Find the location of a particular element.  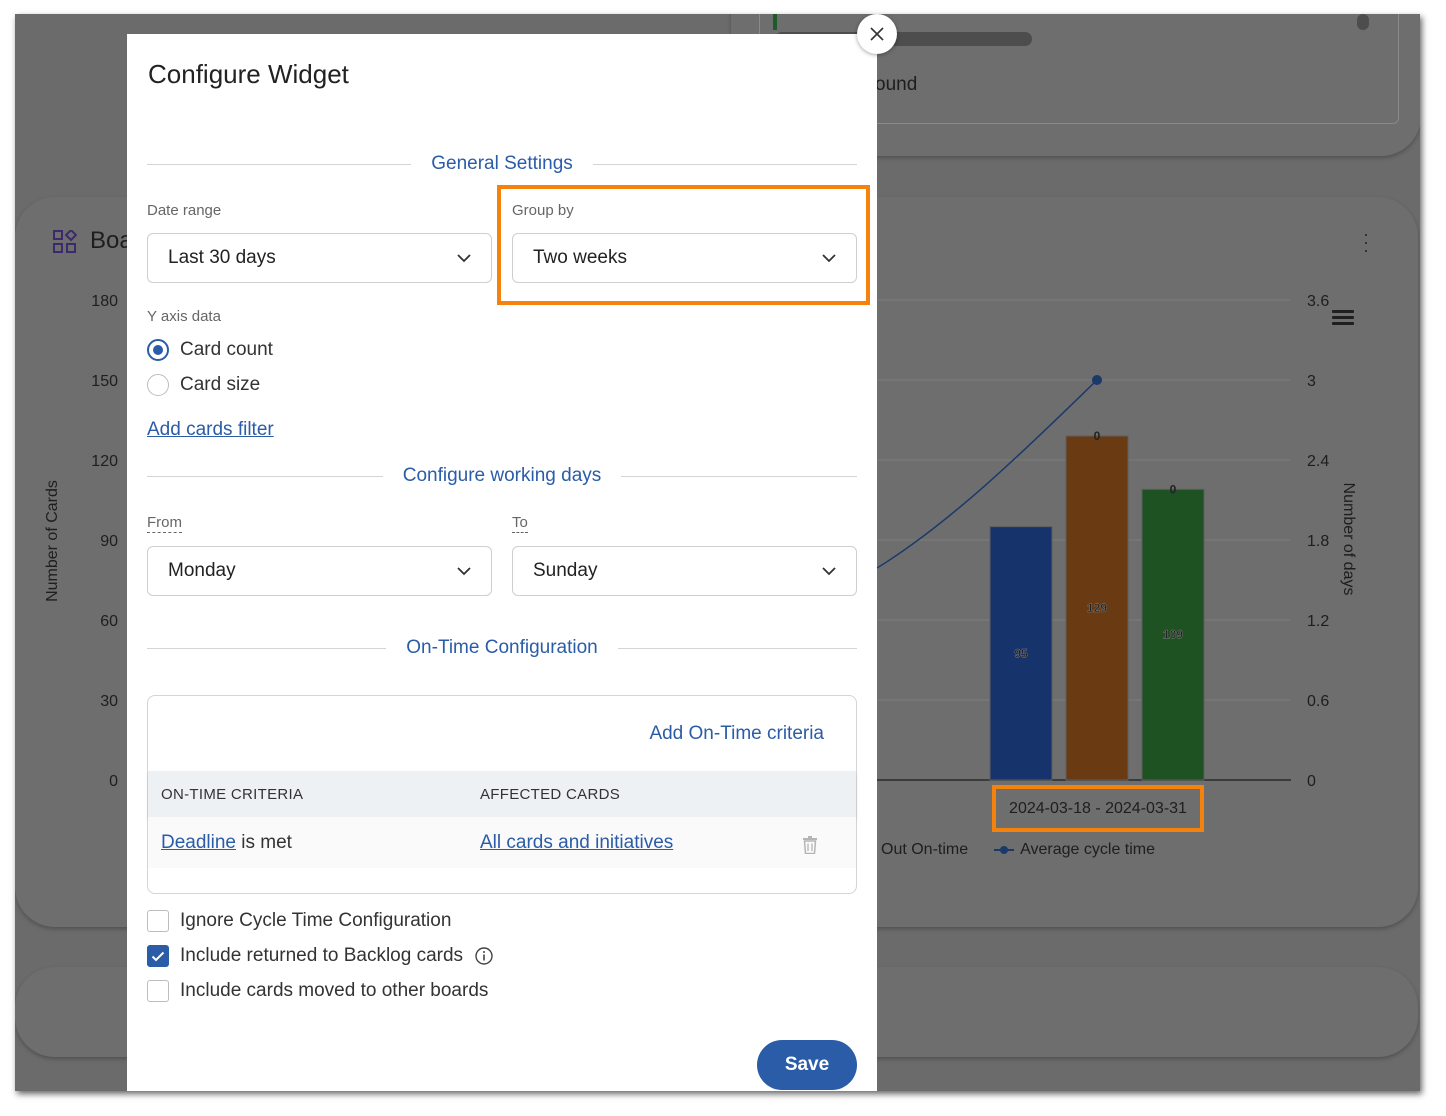

from-label: From is located at coordinates (164, 523).